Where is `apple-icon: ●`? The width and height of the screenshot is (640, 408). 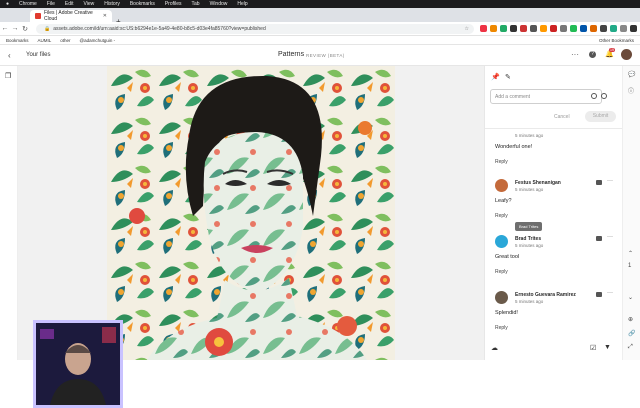
apple-icon: ● is located at coordinates (7, 4).